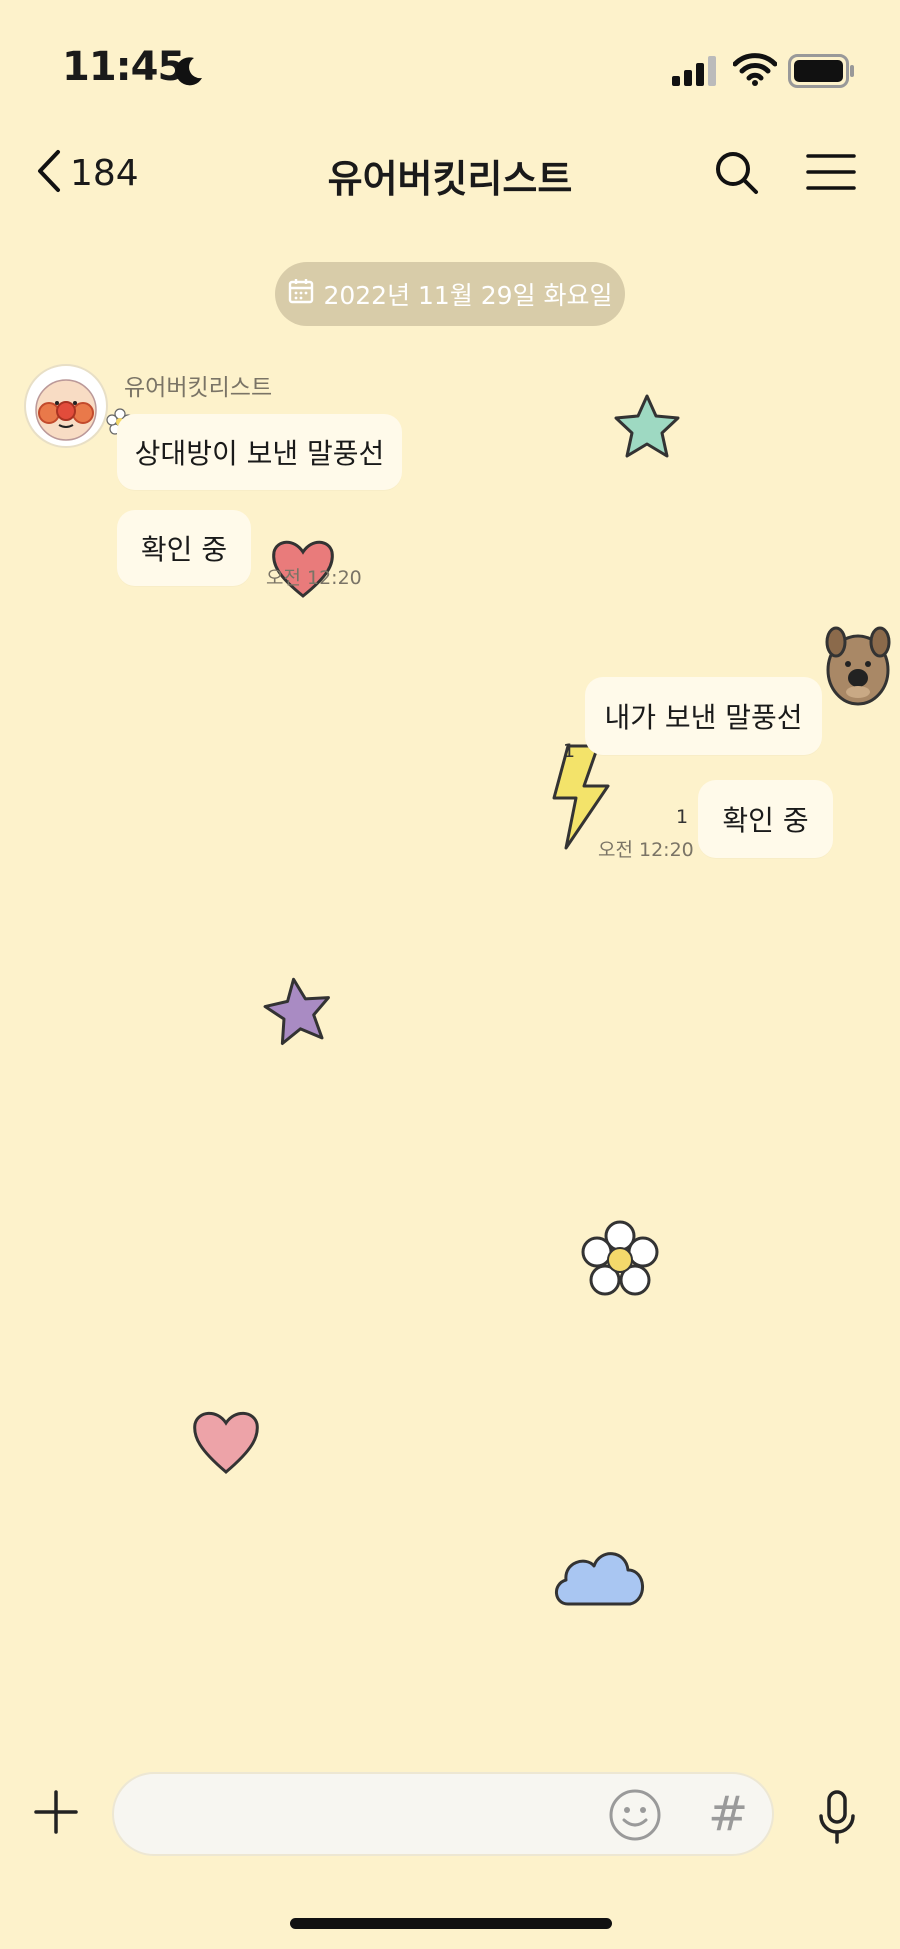 The width and height of the screenshot is (900, 1949). I want to click on date-divider: 2022년 11월 29일 화요일, so click(450, 294).